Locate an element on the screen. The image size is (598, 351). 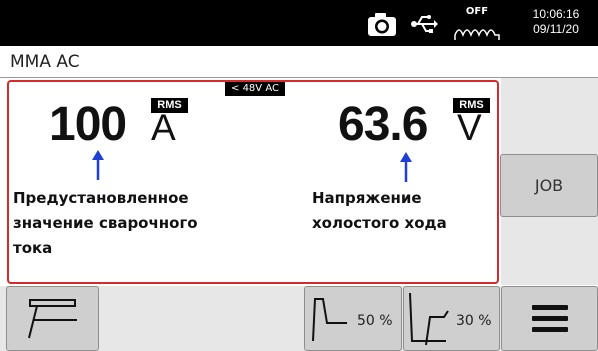
status-bar: OFF 10:06:16 09/11/20 is located at coordinates (299, 23).